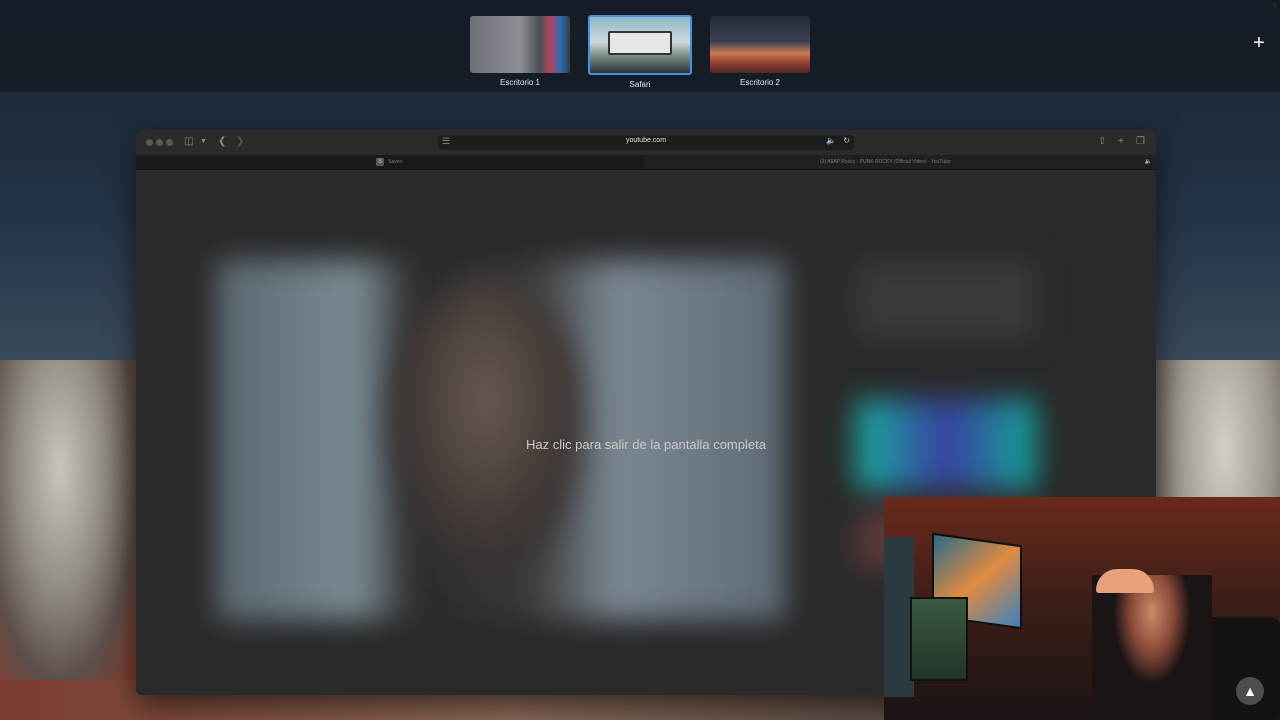 The image size is (1280, 720). I want to click on url-text: youtube.com, so click(646, 140).